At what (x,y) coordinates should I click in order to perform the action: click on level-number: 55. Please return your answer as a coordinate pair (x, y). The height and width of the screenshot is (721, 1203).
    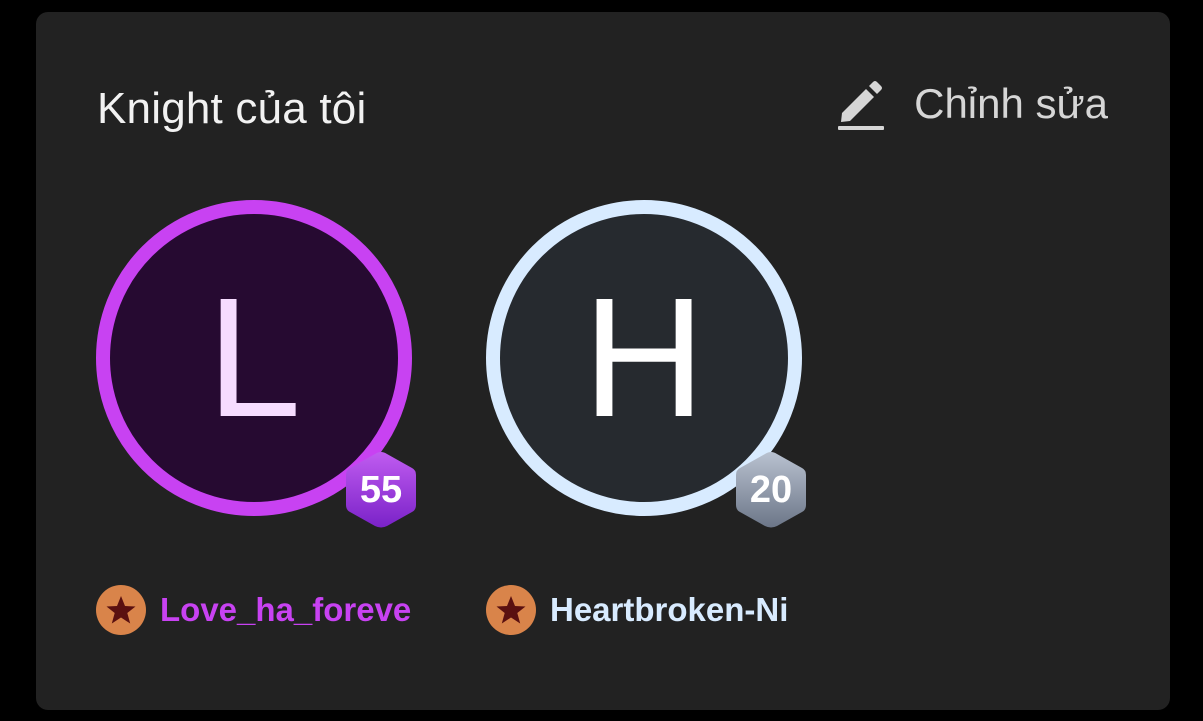
    Looking at the image, I should click on (381, 489).